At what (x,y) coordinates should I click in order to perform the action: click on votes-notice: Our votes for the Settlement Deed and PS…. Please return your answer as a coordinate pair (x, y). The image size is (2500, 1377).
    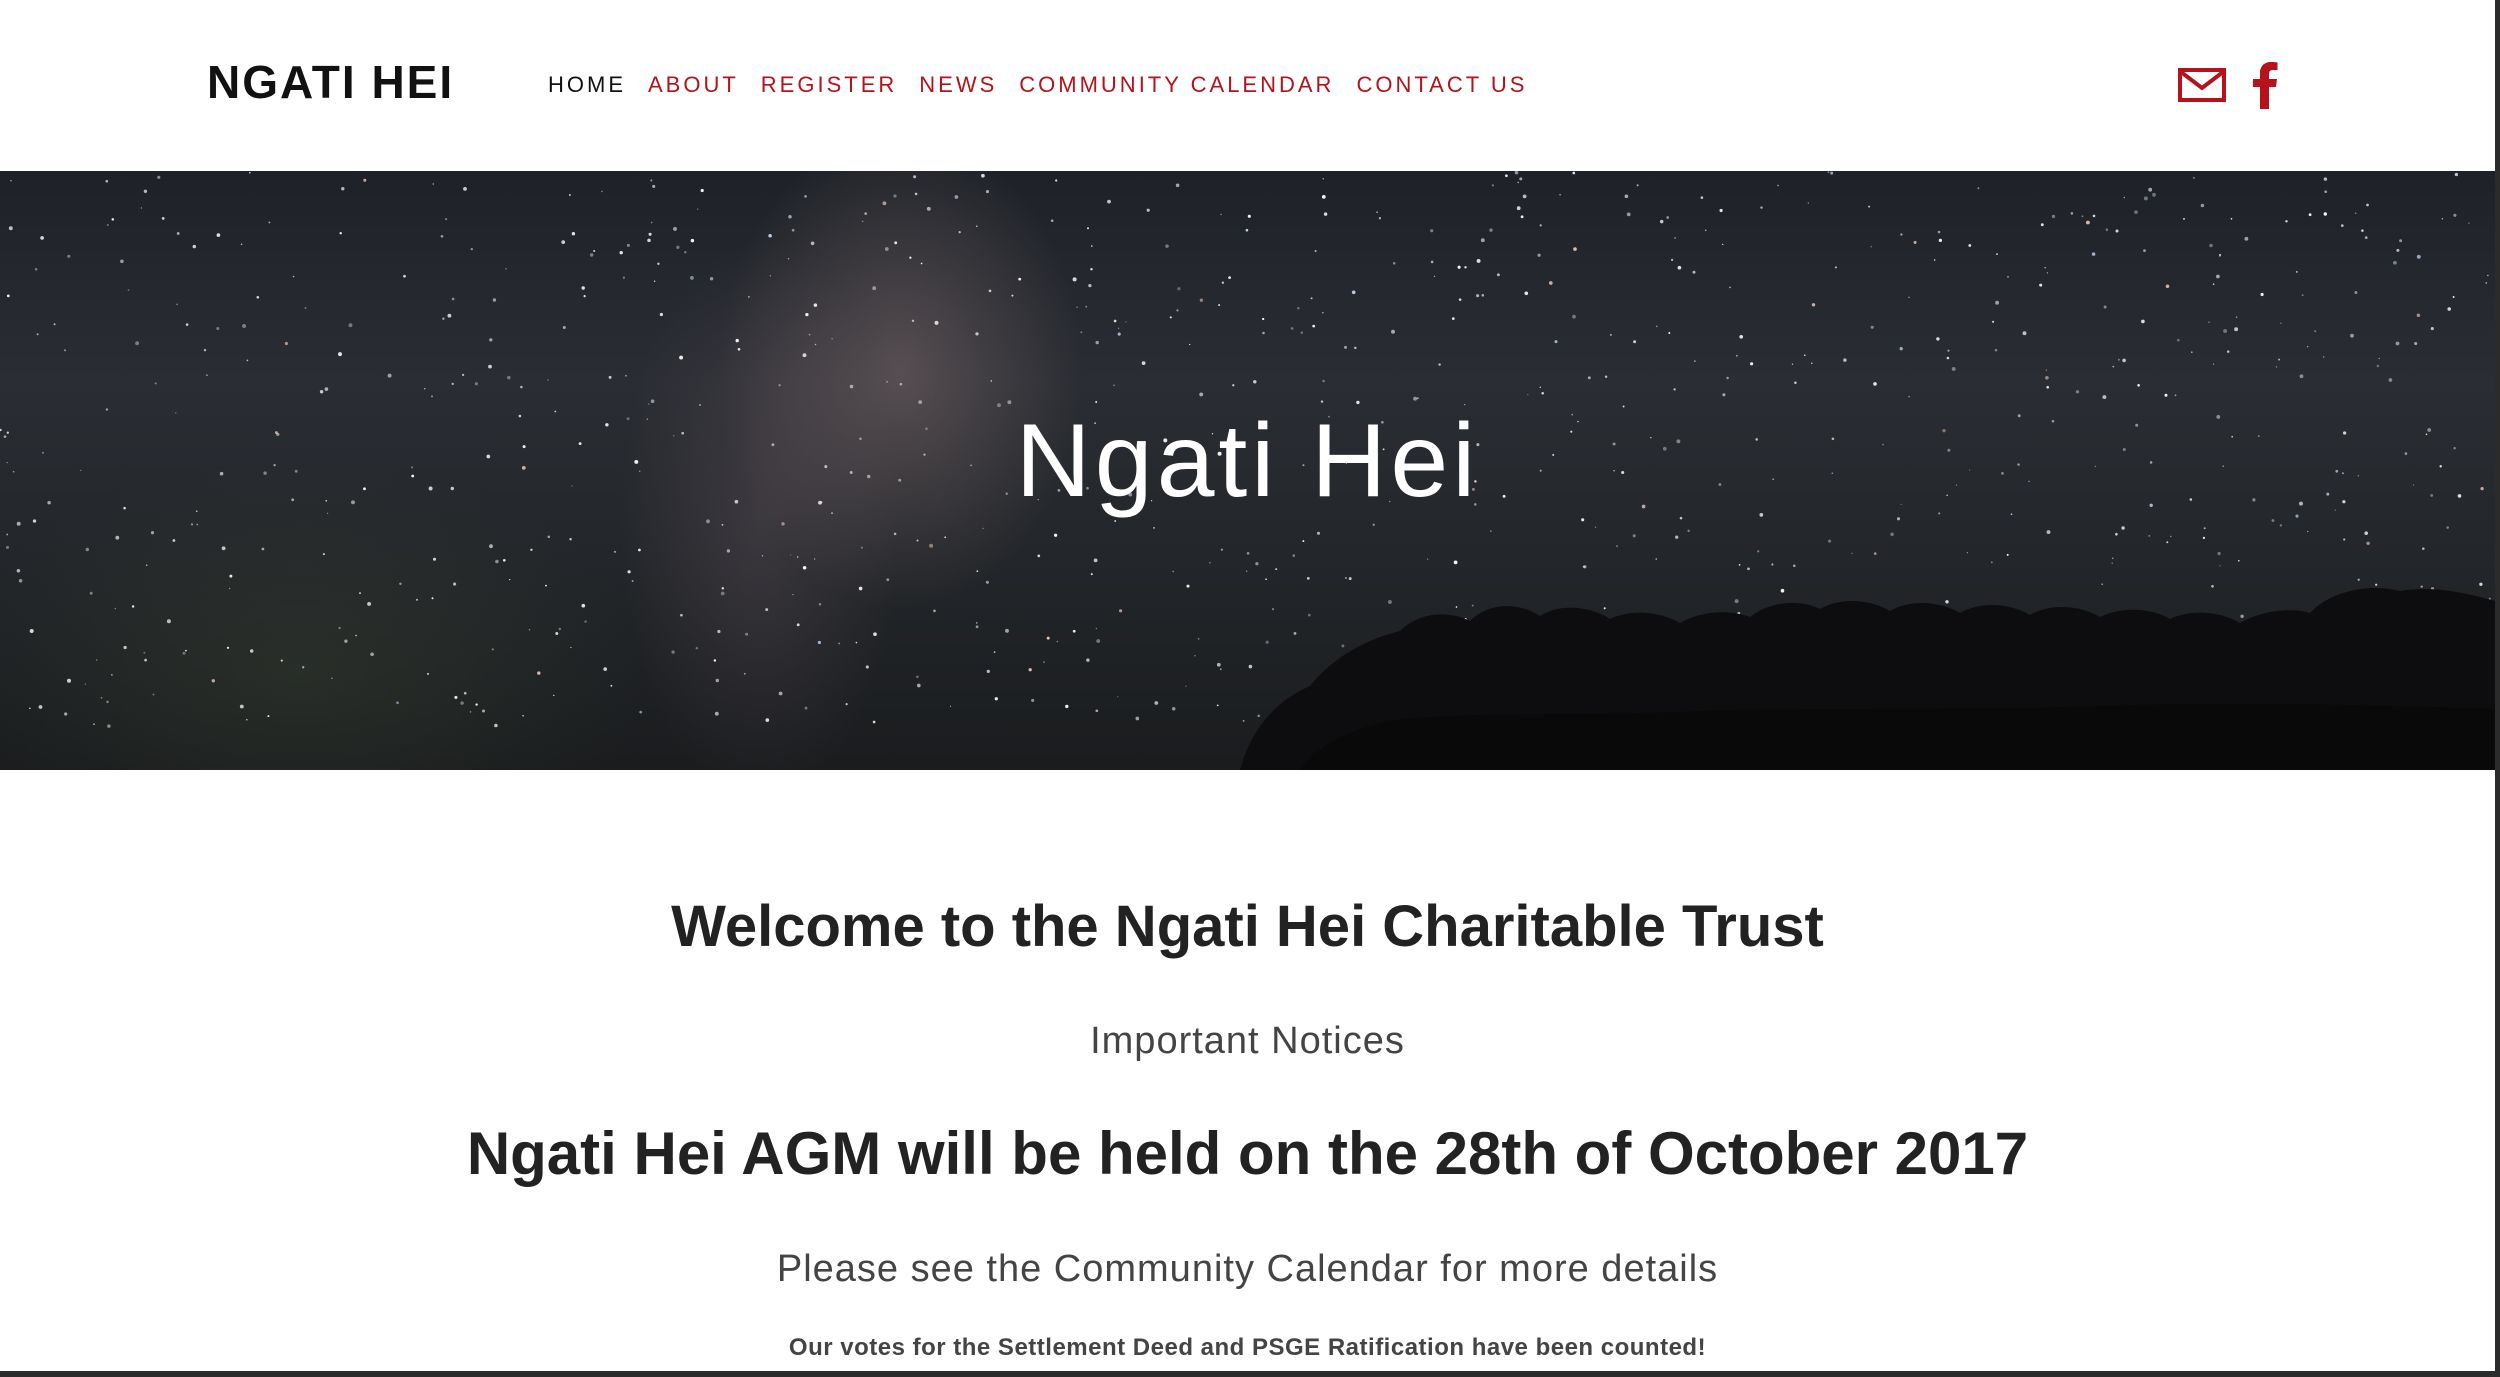
    Looking at the image, I should click on (1247, 1347).